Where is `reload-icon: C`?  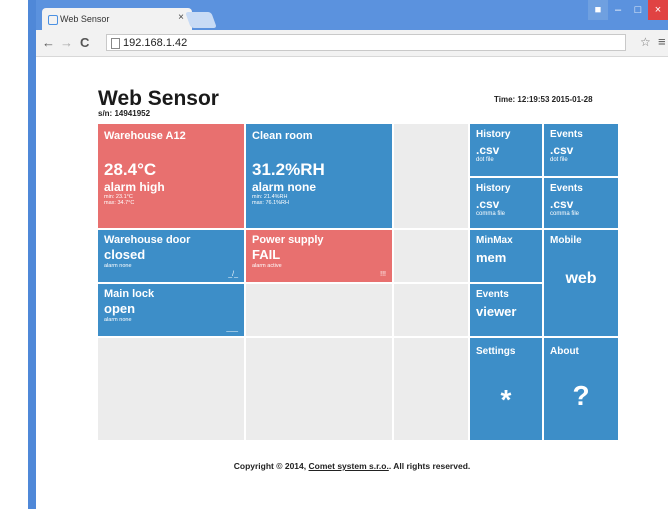 reload-icon: C is located at coordinates (84, 42).